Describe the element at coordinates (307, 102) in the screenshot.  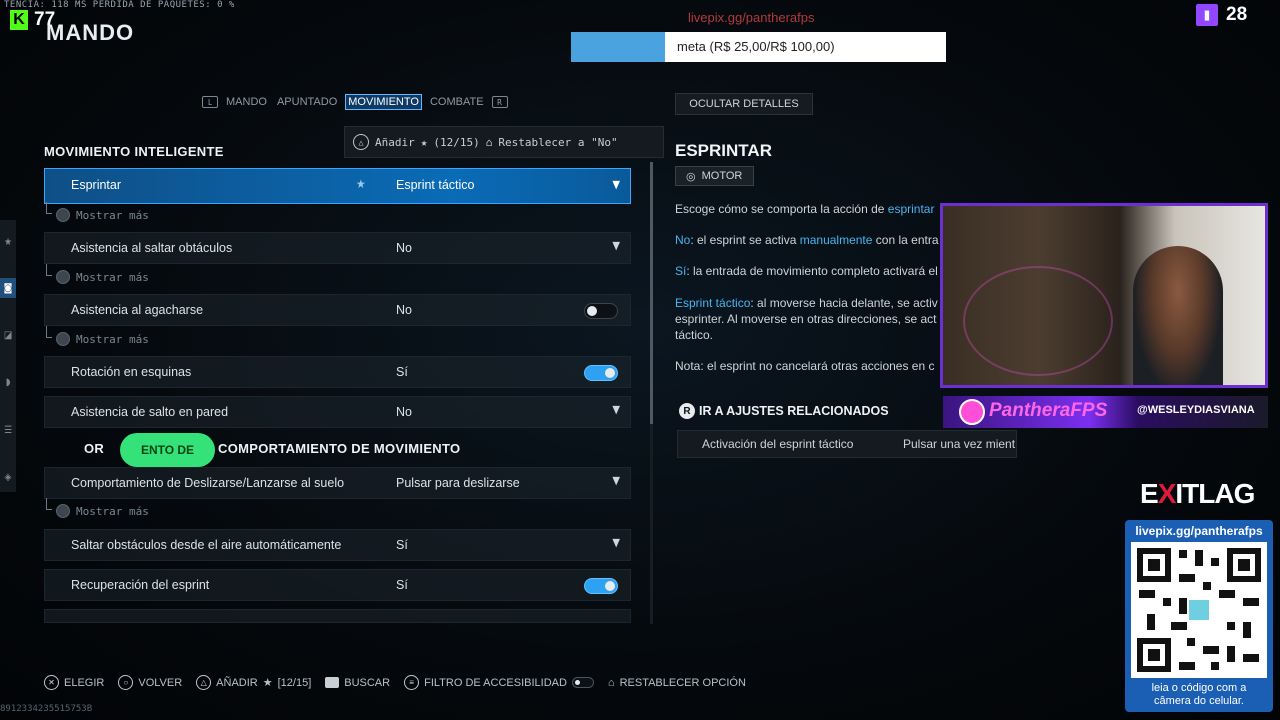
I see `tab-apuntado: APUNTADO` at that location.